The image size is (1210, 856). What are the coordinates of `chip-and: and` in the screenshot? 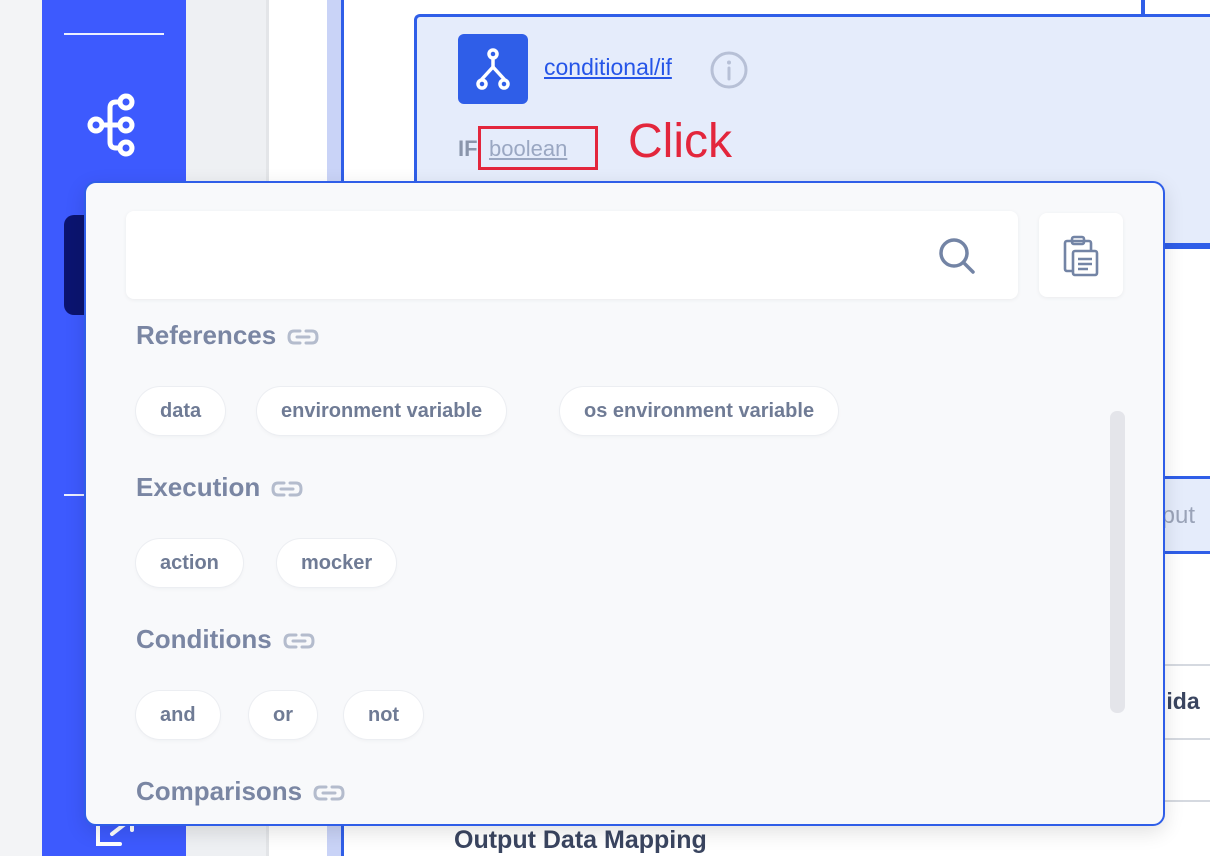 It's located at (178, 715).